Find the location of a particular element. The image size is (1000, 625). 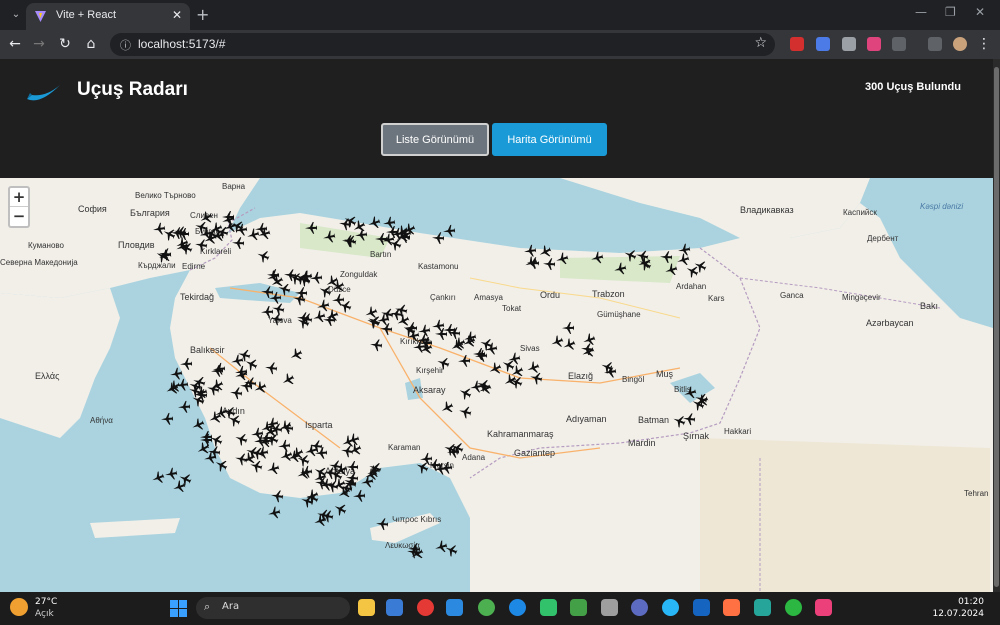

opera-icon is located at coordinates (425, 607).